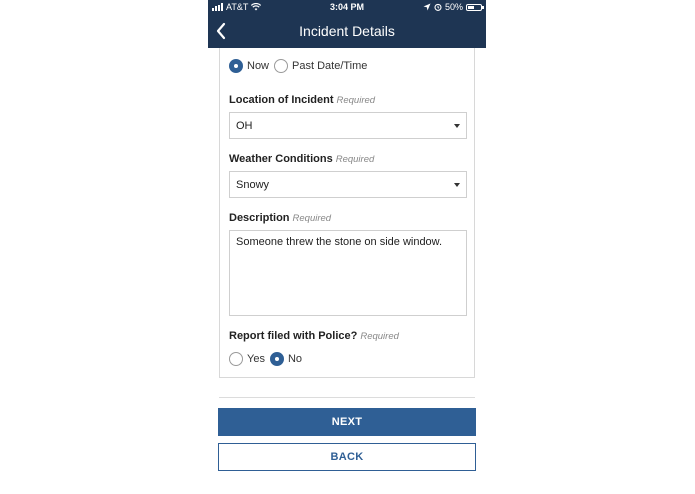  What do you see at coordinates (259, 218) in the screenshot?
I see `description-label-text: Description` at bounding box center [259, 218].